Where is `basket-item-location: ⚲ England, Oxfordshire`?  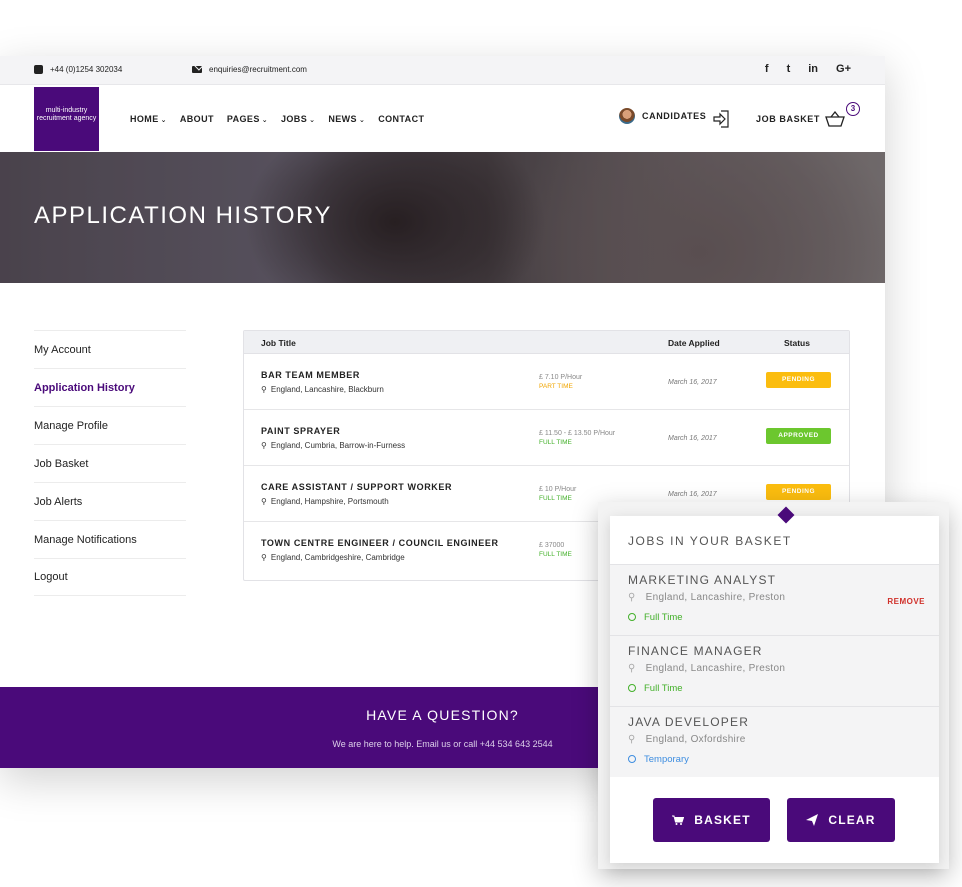
basket-item-location: ⚲ England, Oxfordshire is located at coordinates (687, 739).